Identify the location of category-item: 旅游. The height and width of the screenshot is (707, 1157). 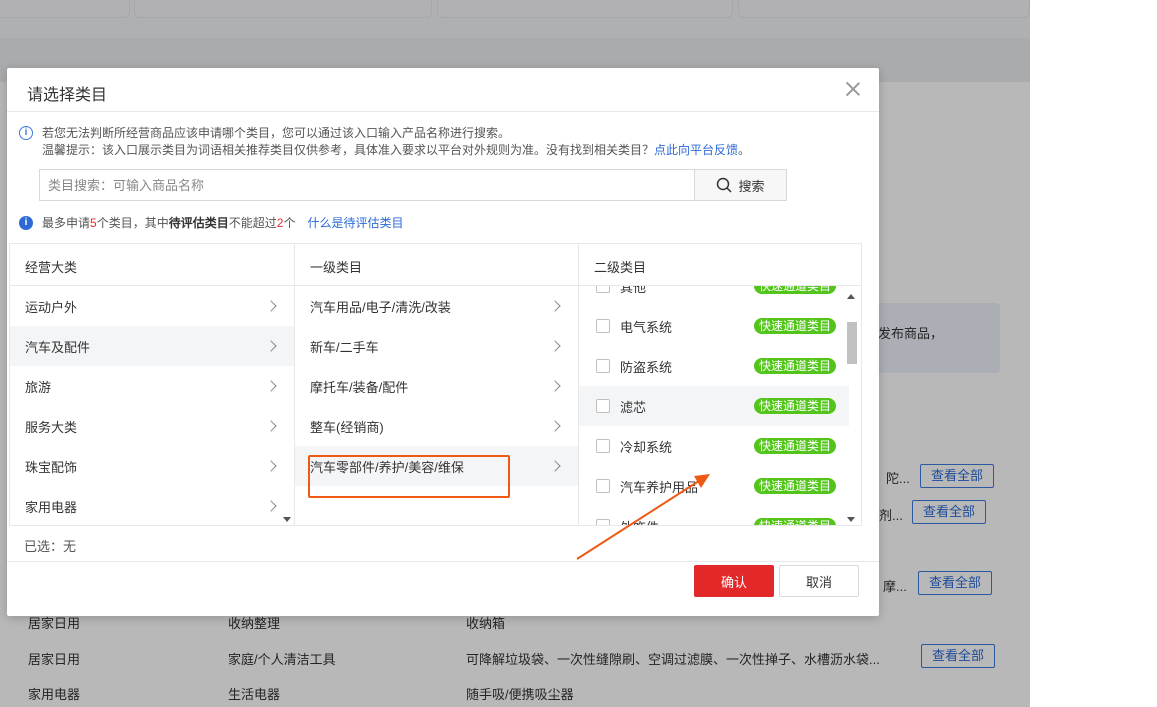
(152, 386).